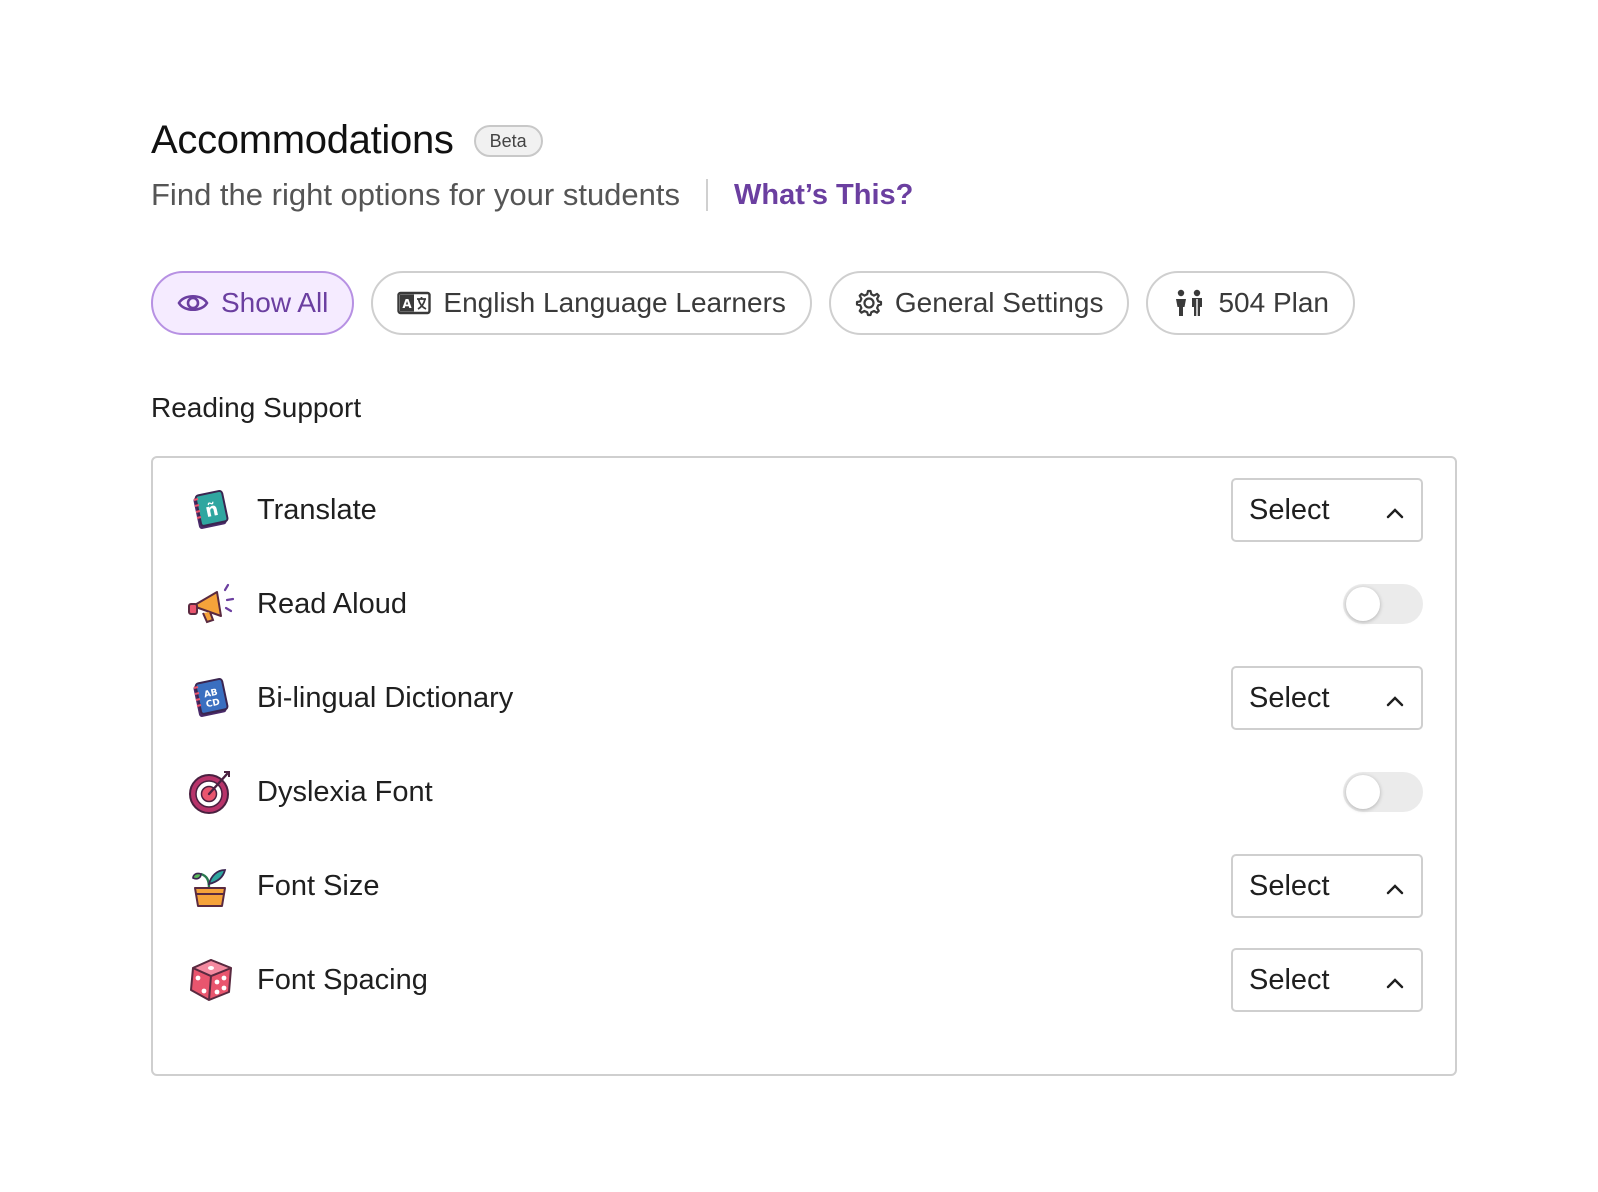 The width and height of the screenshot is (1598, 1192). I want to click on page-title: Accommodations, so click(302, 140).